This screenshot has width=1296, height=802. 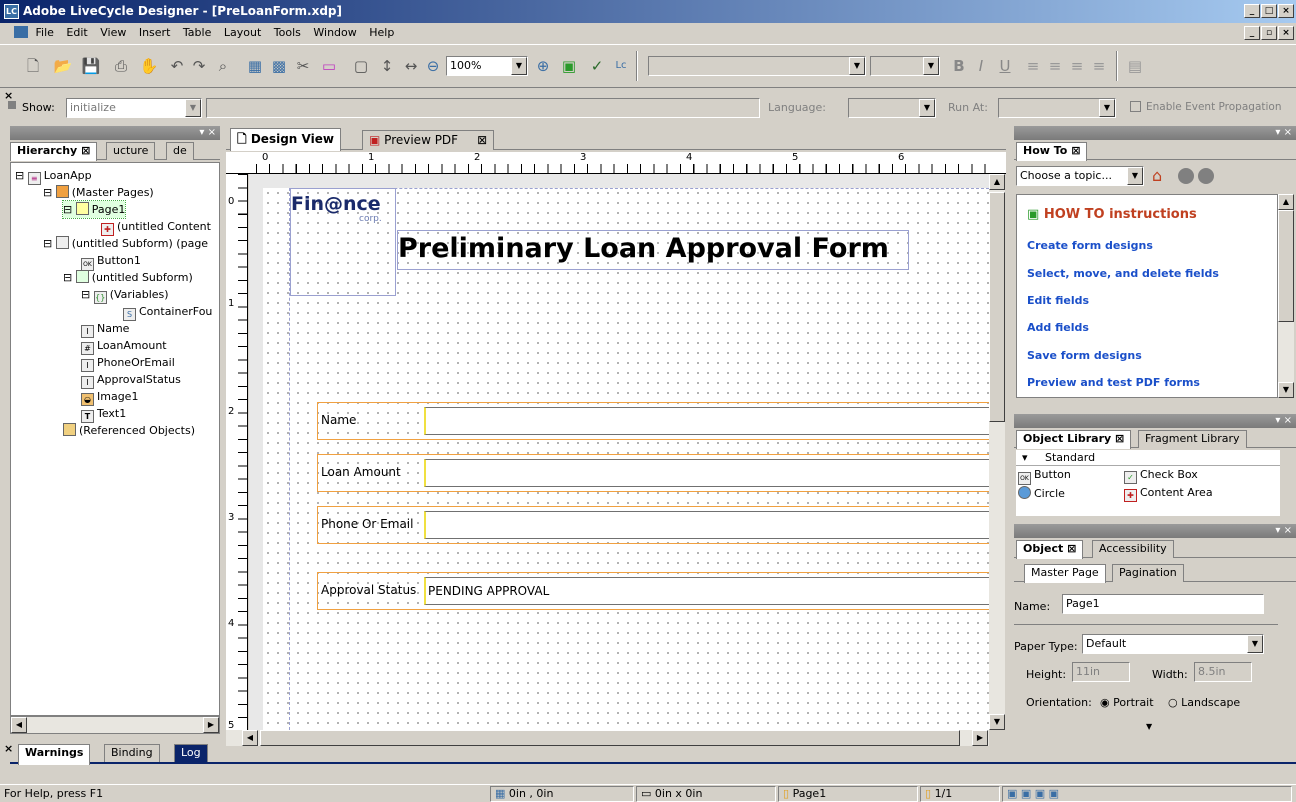 What do you see at coordinates (1252, 11) in the screenshot?
I see `minimize-button: _` at bounding box center [1252, 11].